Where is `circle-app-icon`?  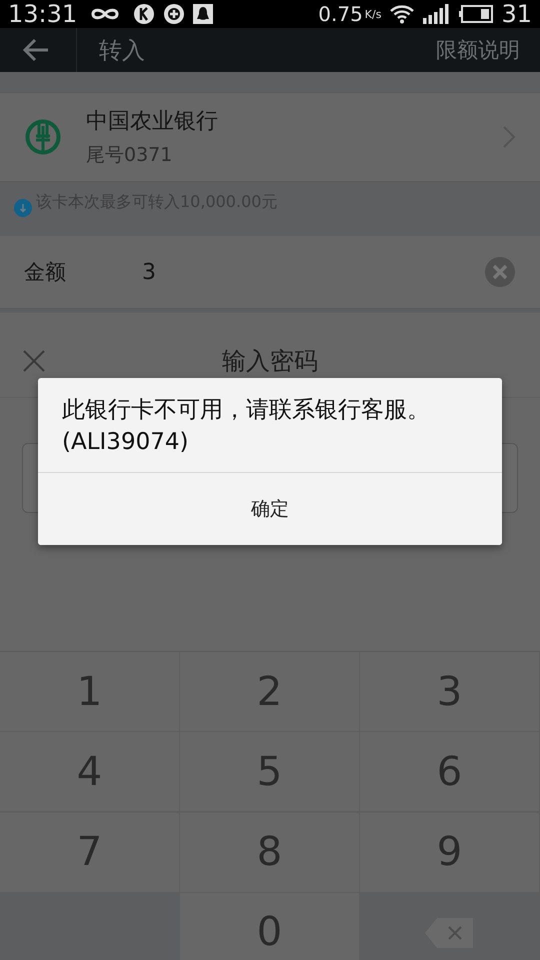 circle-app-icon is located at coordinates (144, 14).